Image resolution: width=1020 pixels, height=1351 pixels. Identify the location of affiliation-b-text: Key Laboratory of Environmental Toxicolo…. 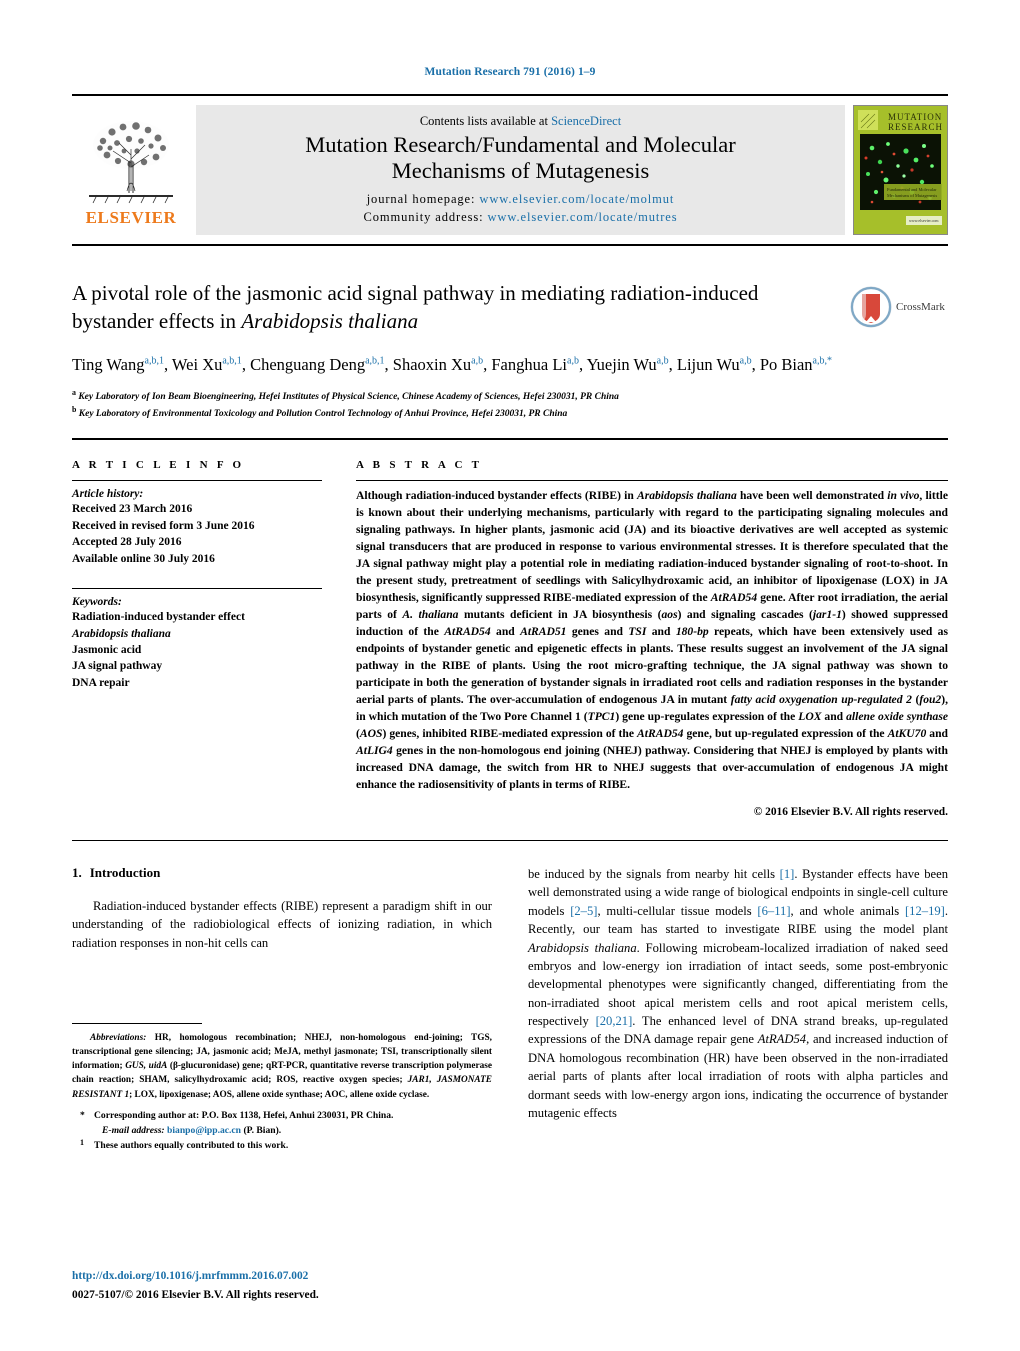
(323, 414).